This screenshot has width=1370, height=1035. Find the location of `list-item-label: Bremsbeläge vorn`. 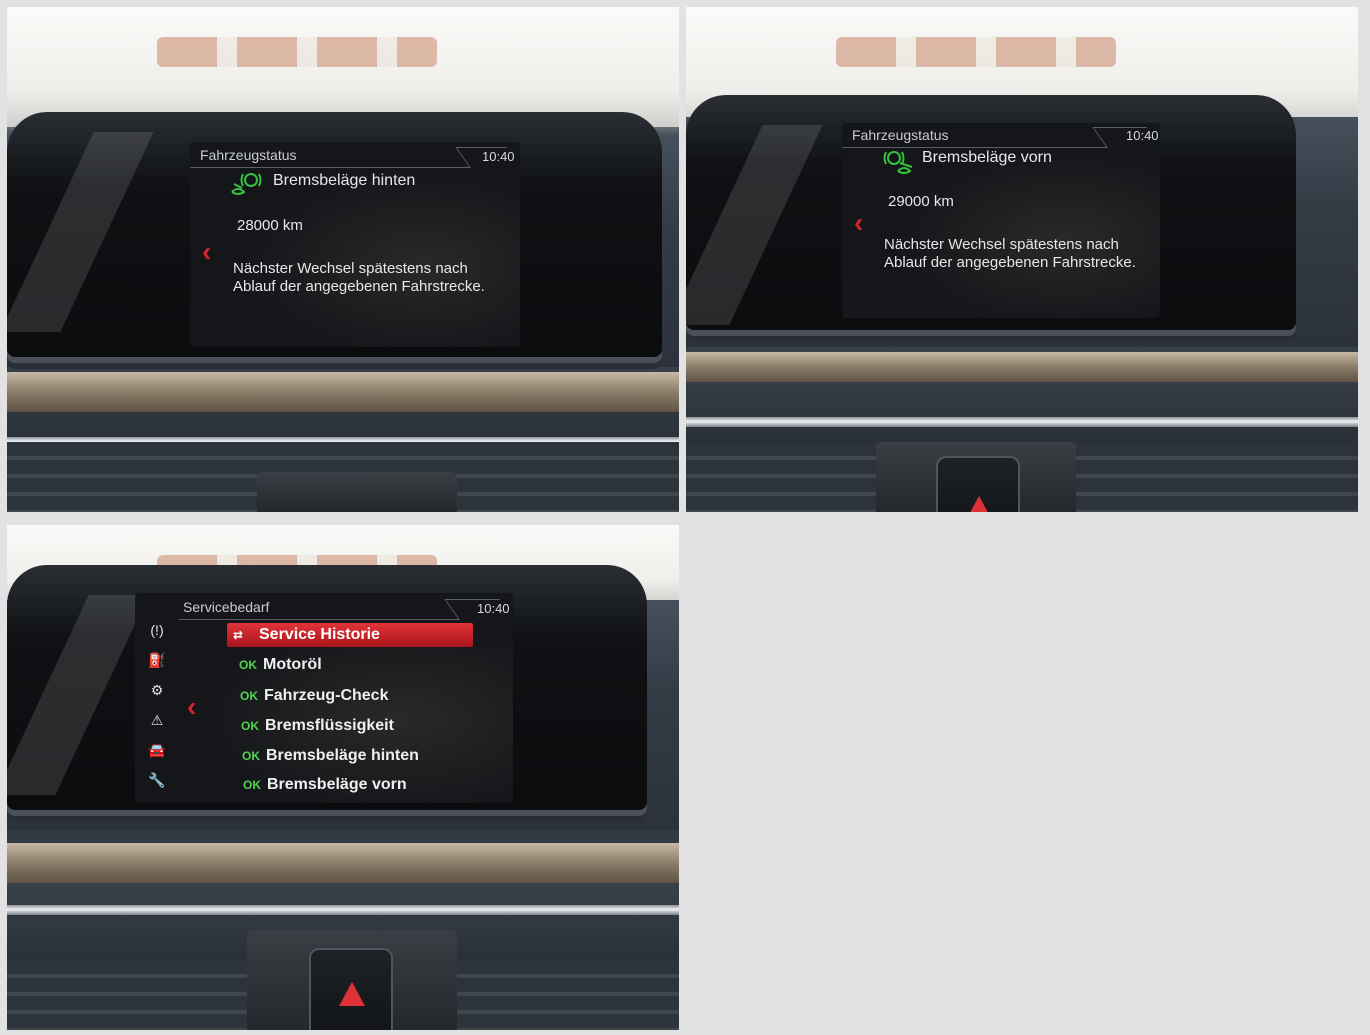

list-item-label: Bremsbeläge vorn is located at coordinates (337, 784).